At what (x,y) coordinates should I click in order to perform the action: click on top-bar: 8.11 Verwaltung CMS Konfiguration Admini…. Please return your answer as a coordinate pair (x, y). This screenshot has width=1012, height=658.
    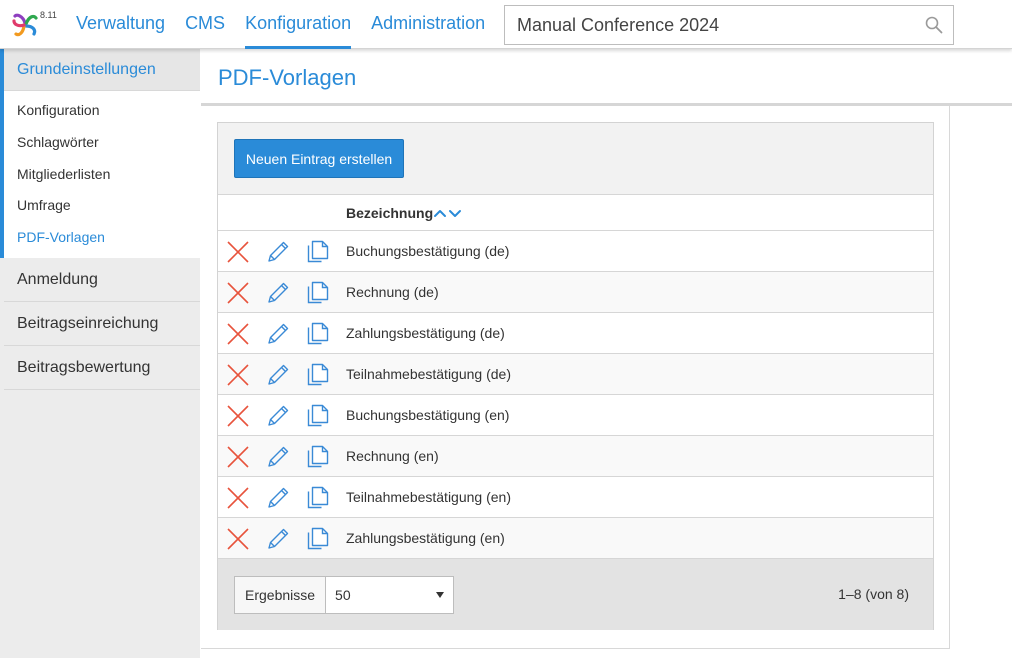
    Looking at the image, I should click on (506, 24).